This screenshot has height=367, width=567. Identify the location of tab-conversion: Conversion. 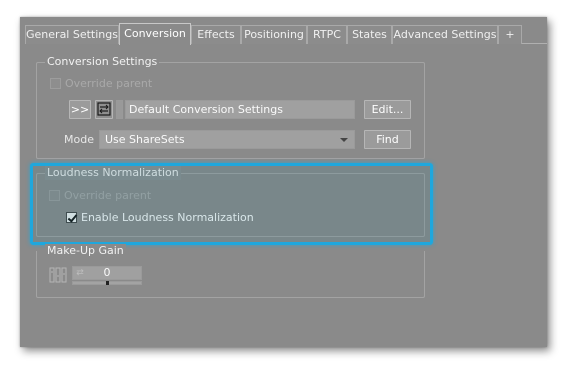
(155, 34).